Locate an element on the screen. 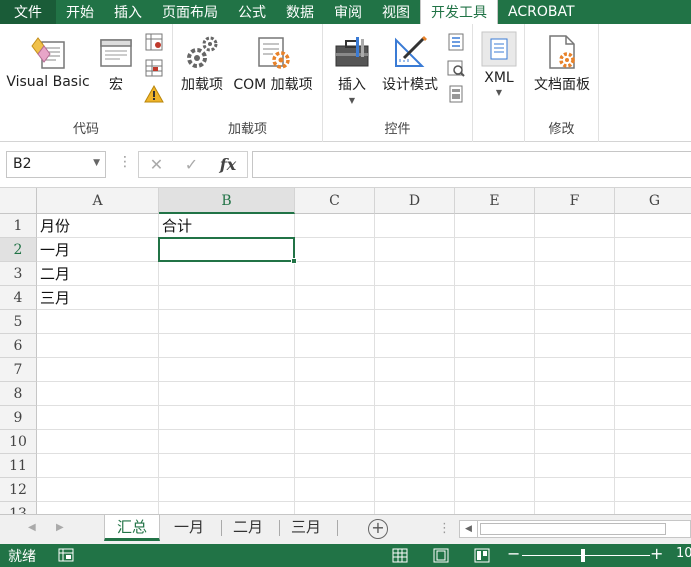 The image size is (691, 567). addins-button: 加载项 is located at coordinates (202, 63).